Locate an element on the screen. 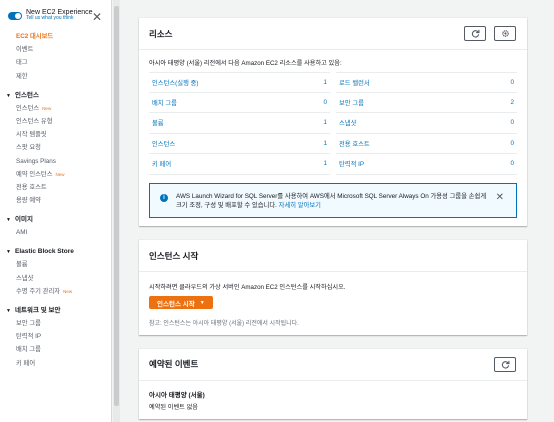 Image resolution: width=554 pixels, height=422 pixels. refresh-button is located at coordinates (475, 33).